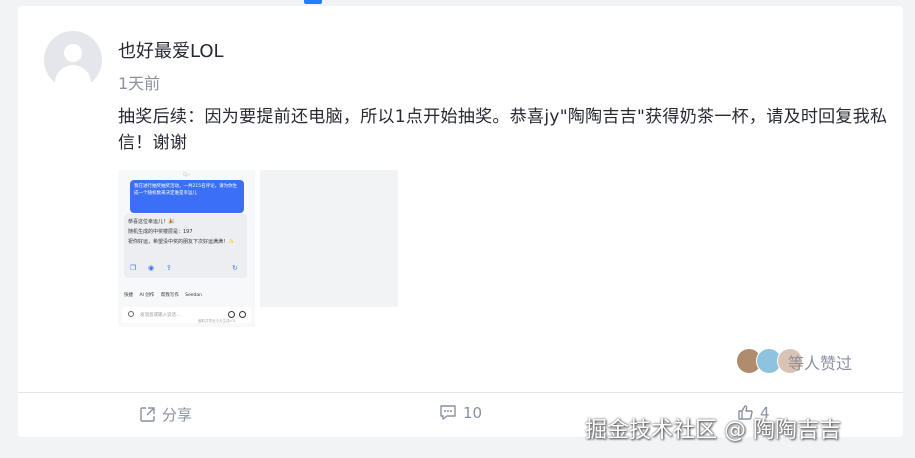  I want to click on active-tab-indicator, so click(313, 2).